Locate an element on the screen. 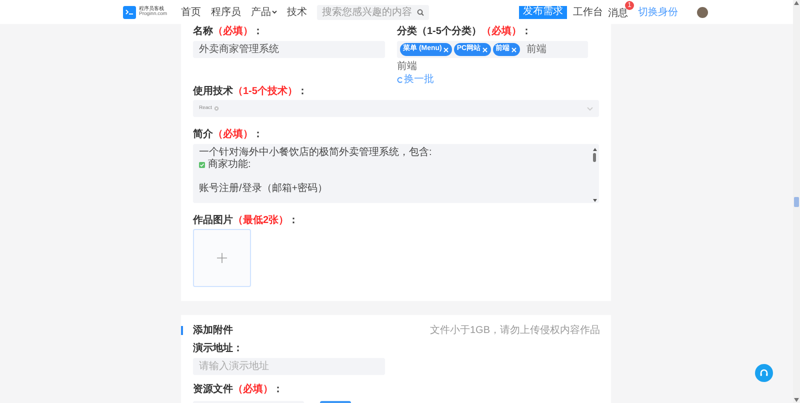  demo-url-input: 请输入演示地址 is located at coordinates (289, 366).